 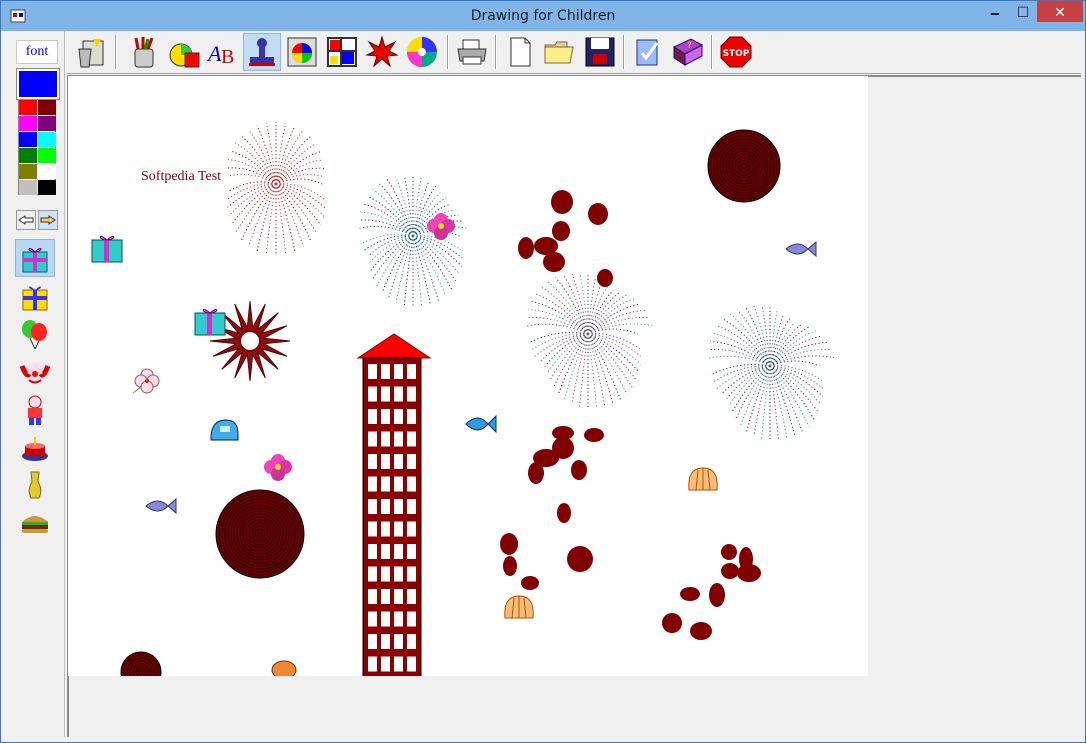 What do you see at coordinates (382, 52) in the screenshot?
I see `burst-tool-button` at bounding box center [382, 52].